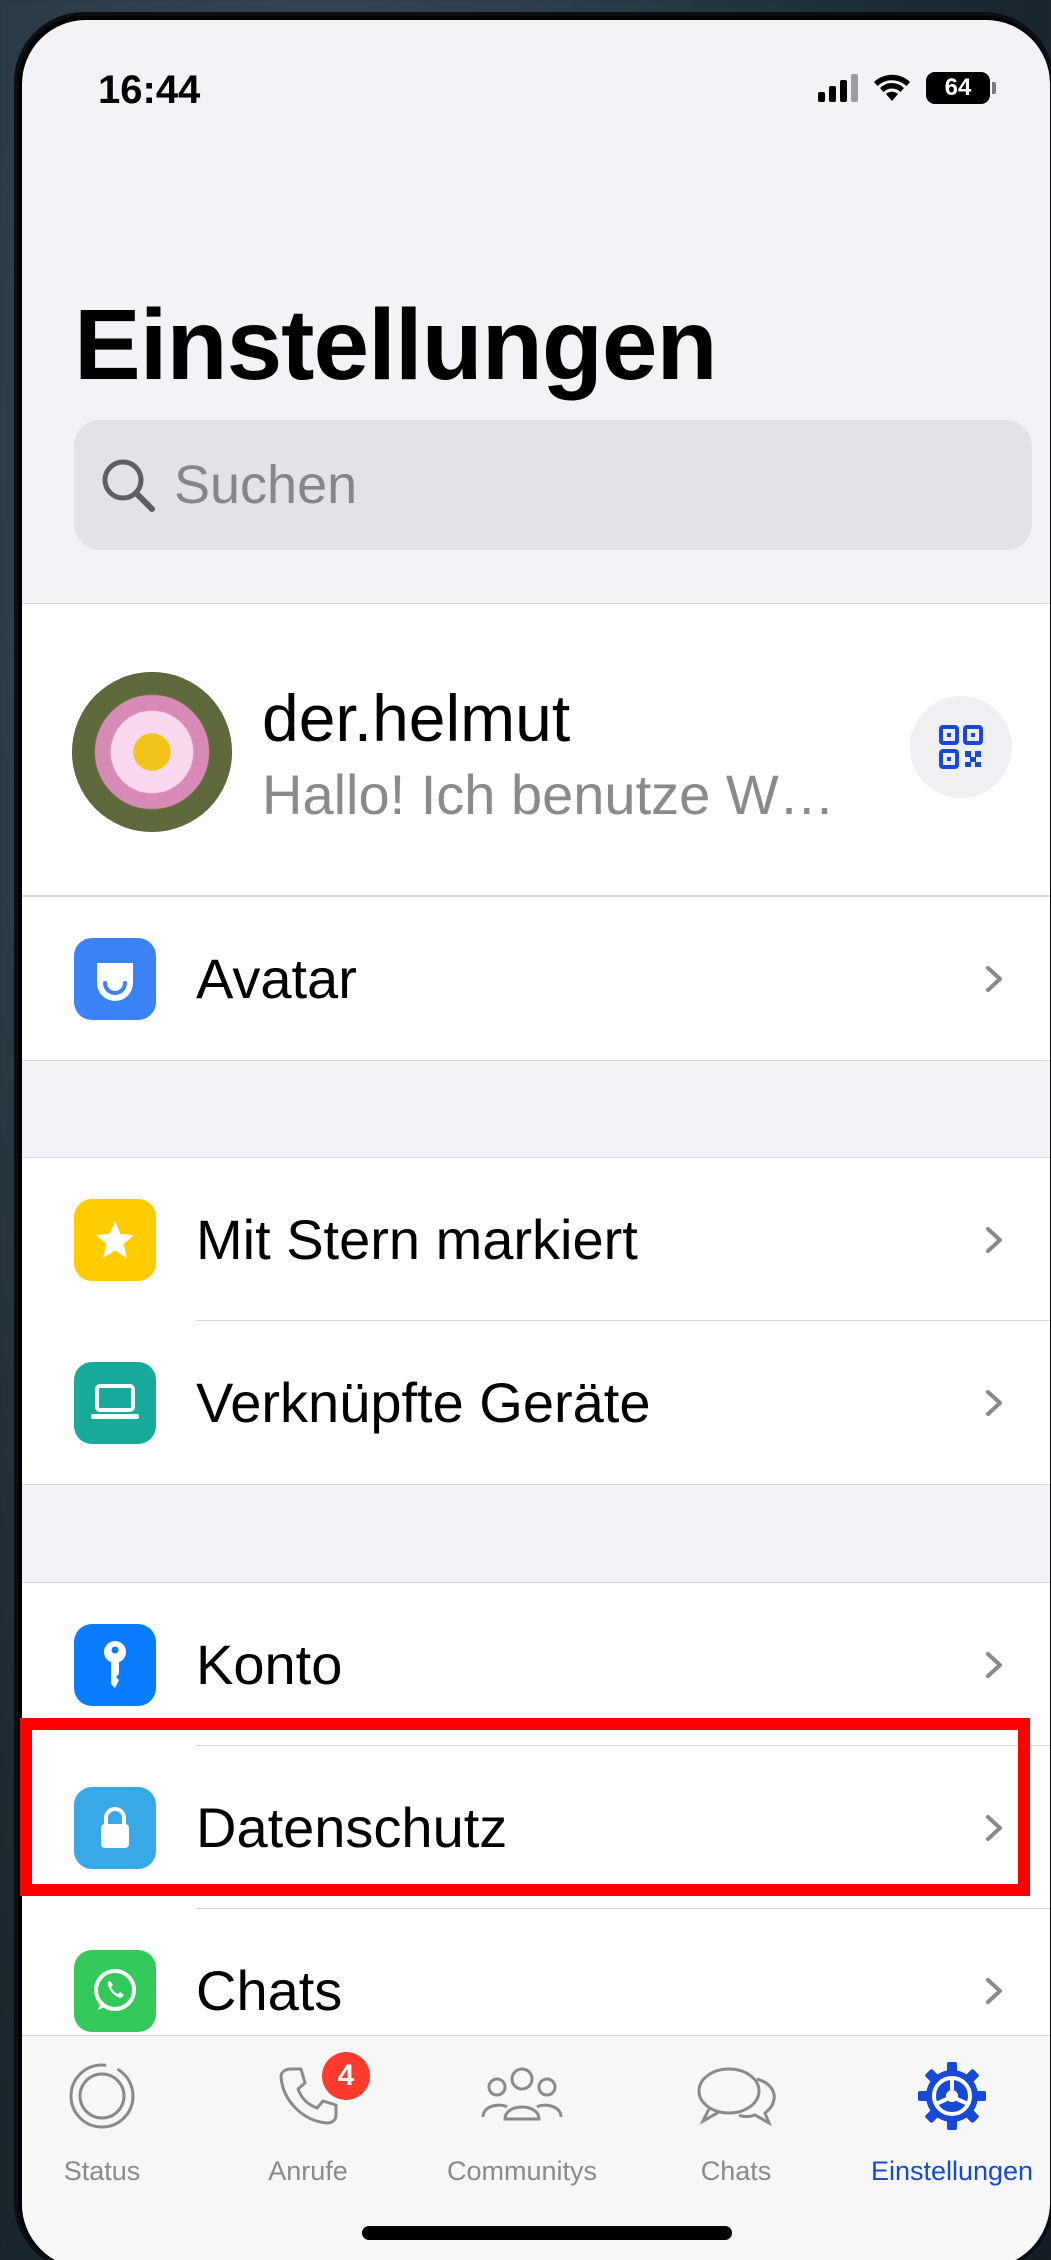 This screenshot has height=2260, width=1051. What do you see at coordinates (961, 88) in the screenshot?
I see `battery-icon: 64` at bounding box center [961, 88].